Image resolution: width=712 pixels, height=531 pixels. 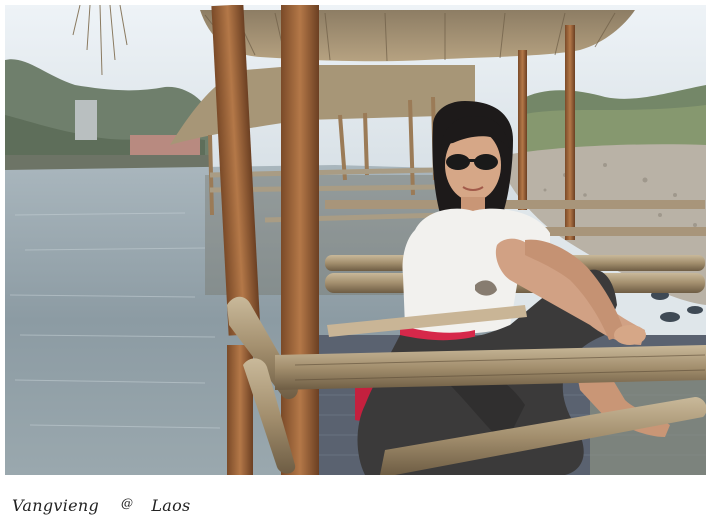 I want to click on caption-country: Laos, so click(x=171, y=505).